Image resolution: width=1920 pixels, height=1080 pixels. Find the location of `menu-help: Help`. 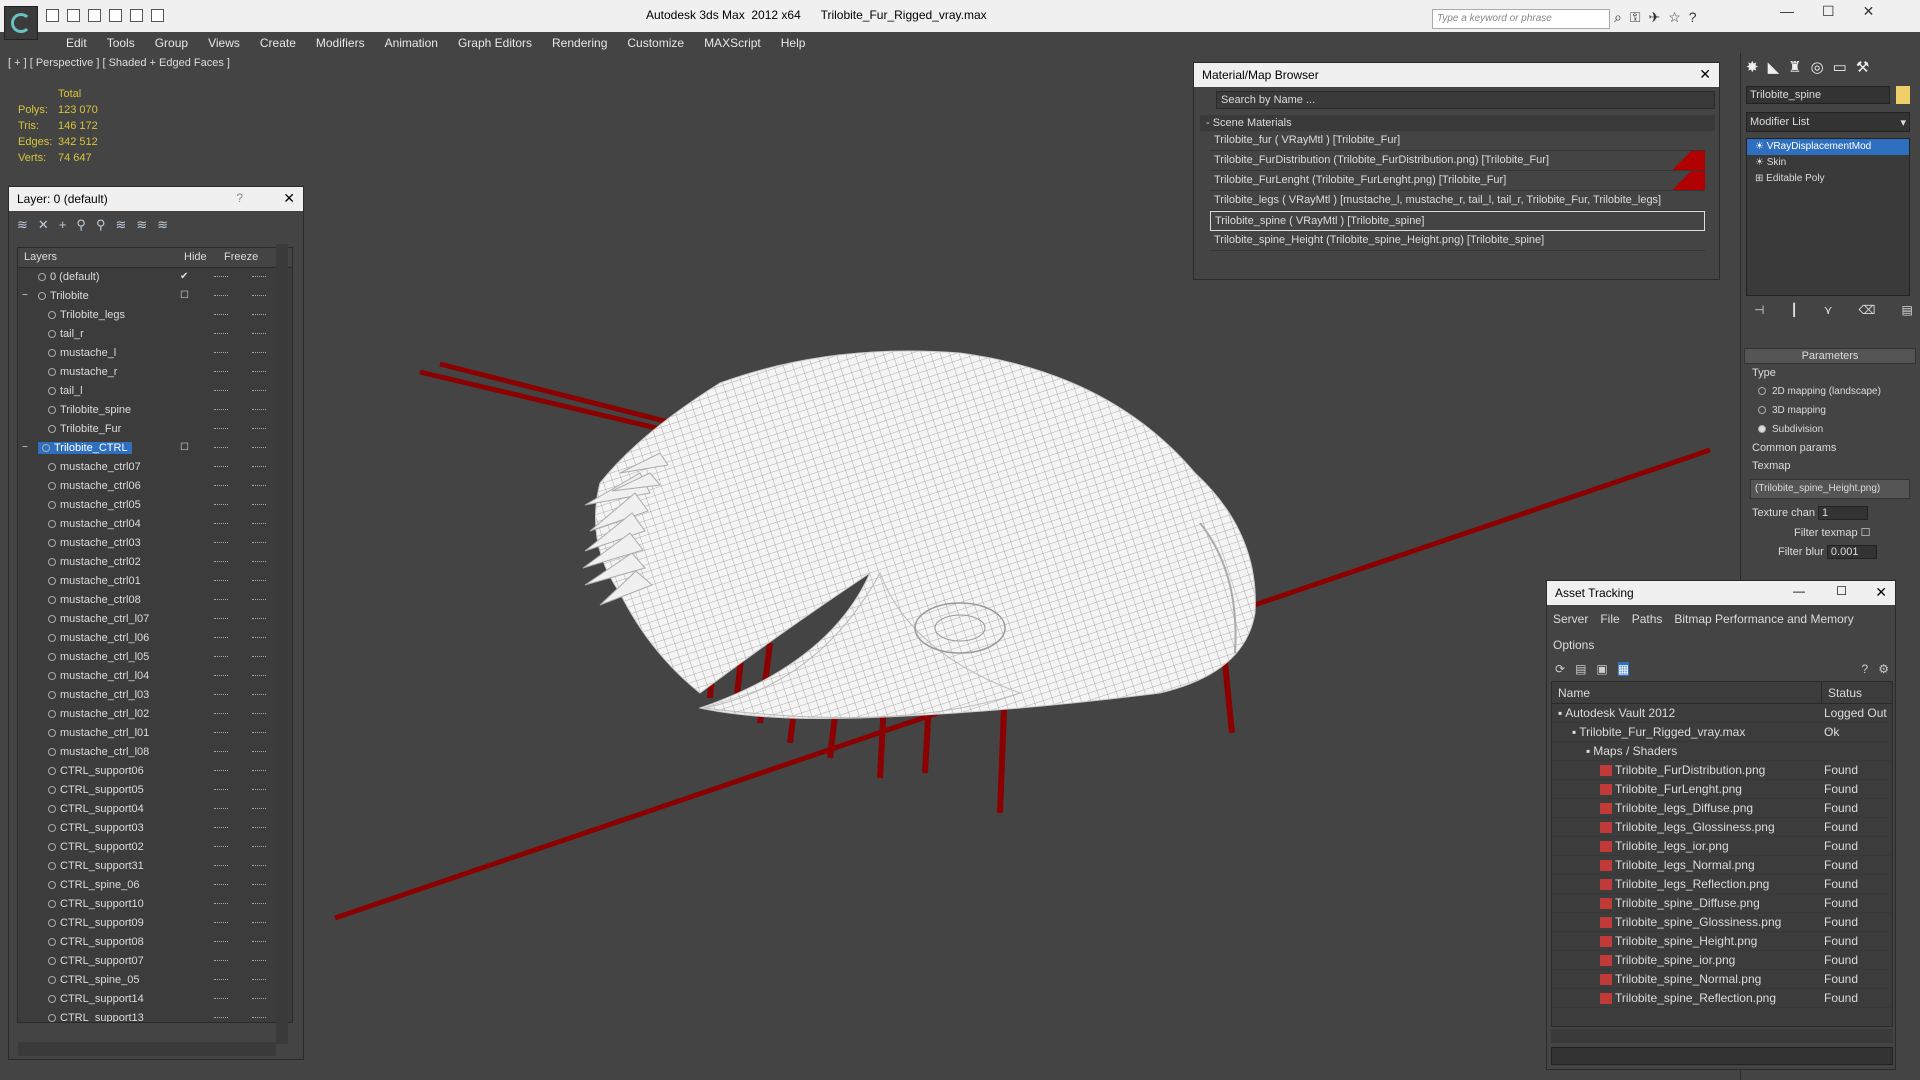

menu-help: Help is located at coordinates (793, 42).